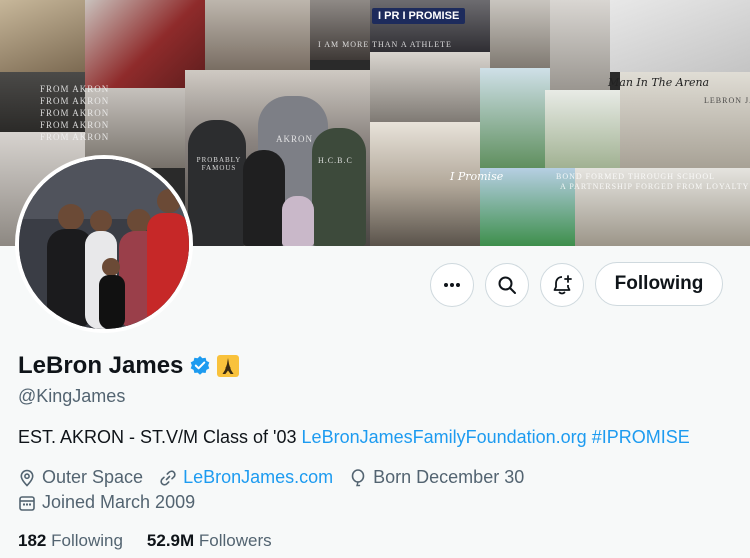 This screenshot has width=750, height=558. I want to click on location-item: Outer Space, so click(80, 477).